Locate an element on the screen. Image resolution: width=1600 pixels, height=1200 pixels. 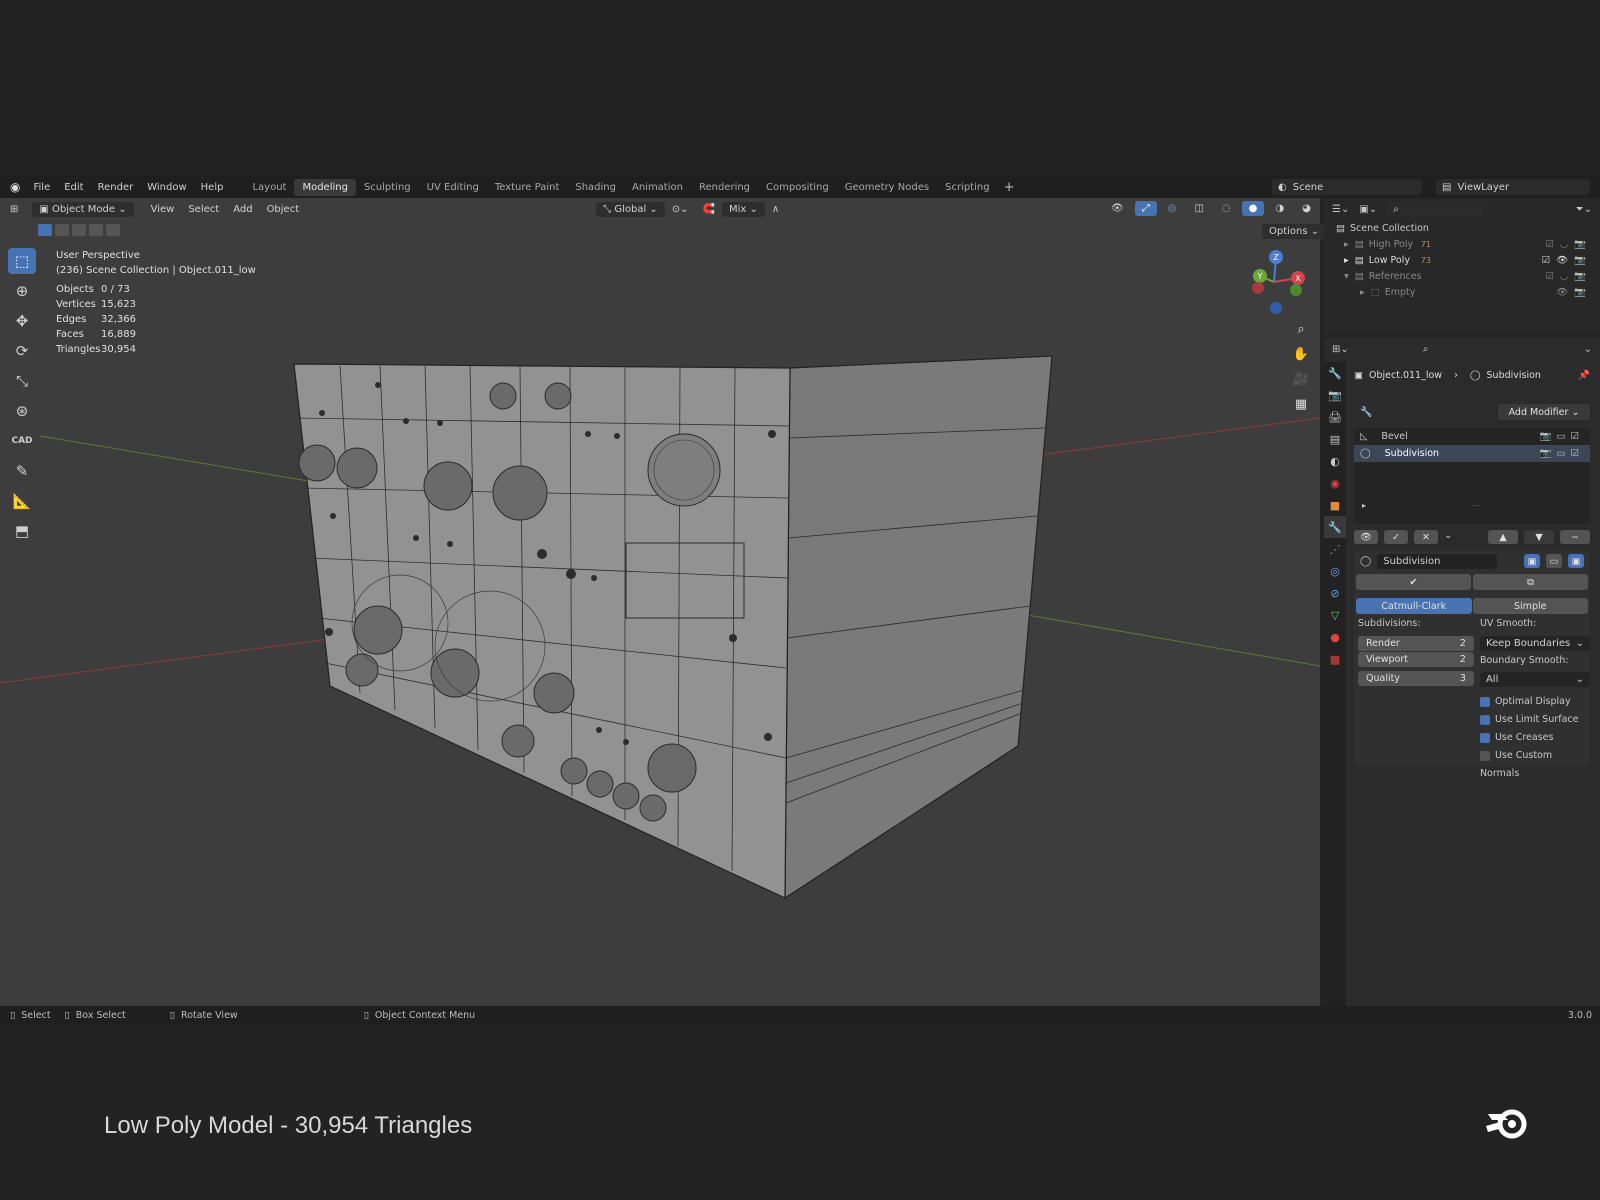
material-tab-icon: ● is located at coordinates (1335, 637).